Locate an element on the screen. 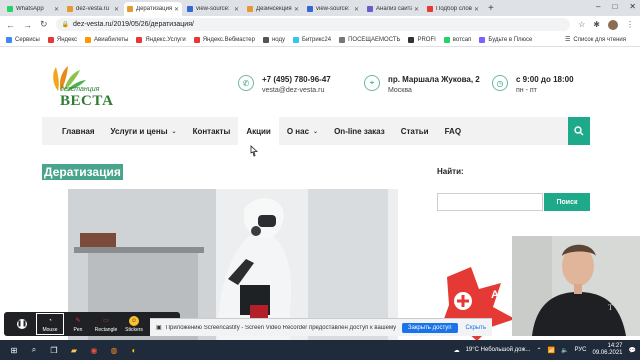 Image resolution: width=640 pixels, height=360 pixels. nav-label: Услуги и цены is located at coordinates (139, 131).